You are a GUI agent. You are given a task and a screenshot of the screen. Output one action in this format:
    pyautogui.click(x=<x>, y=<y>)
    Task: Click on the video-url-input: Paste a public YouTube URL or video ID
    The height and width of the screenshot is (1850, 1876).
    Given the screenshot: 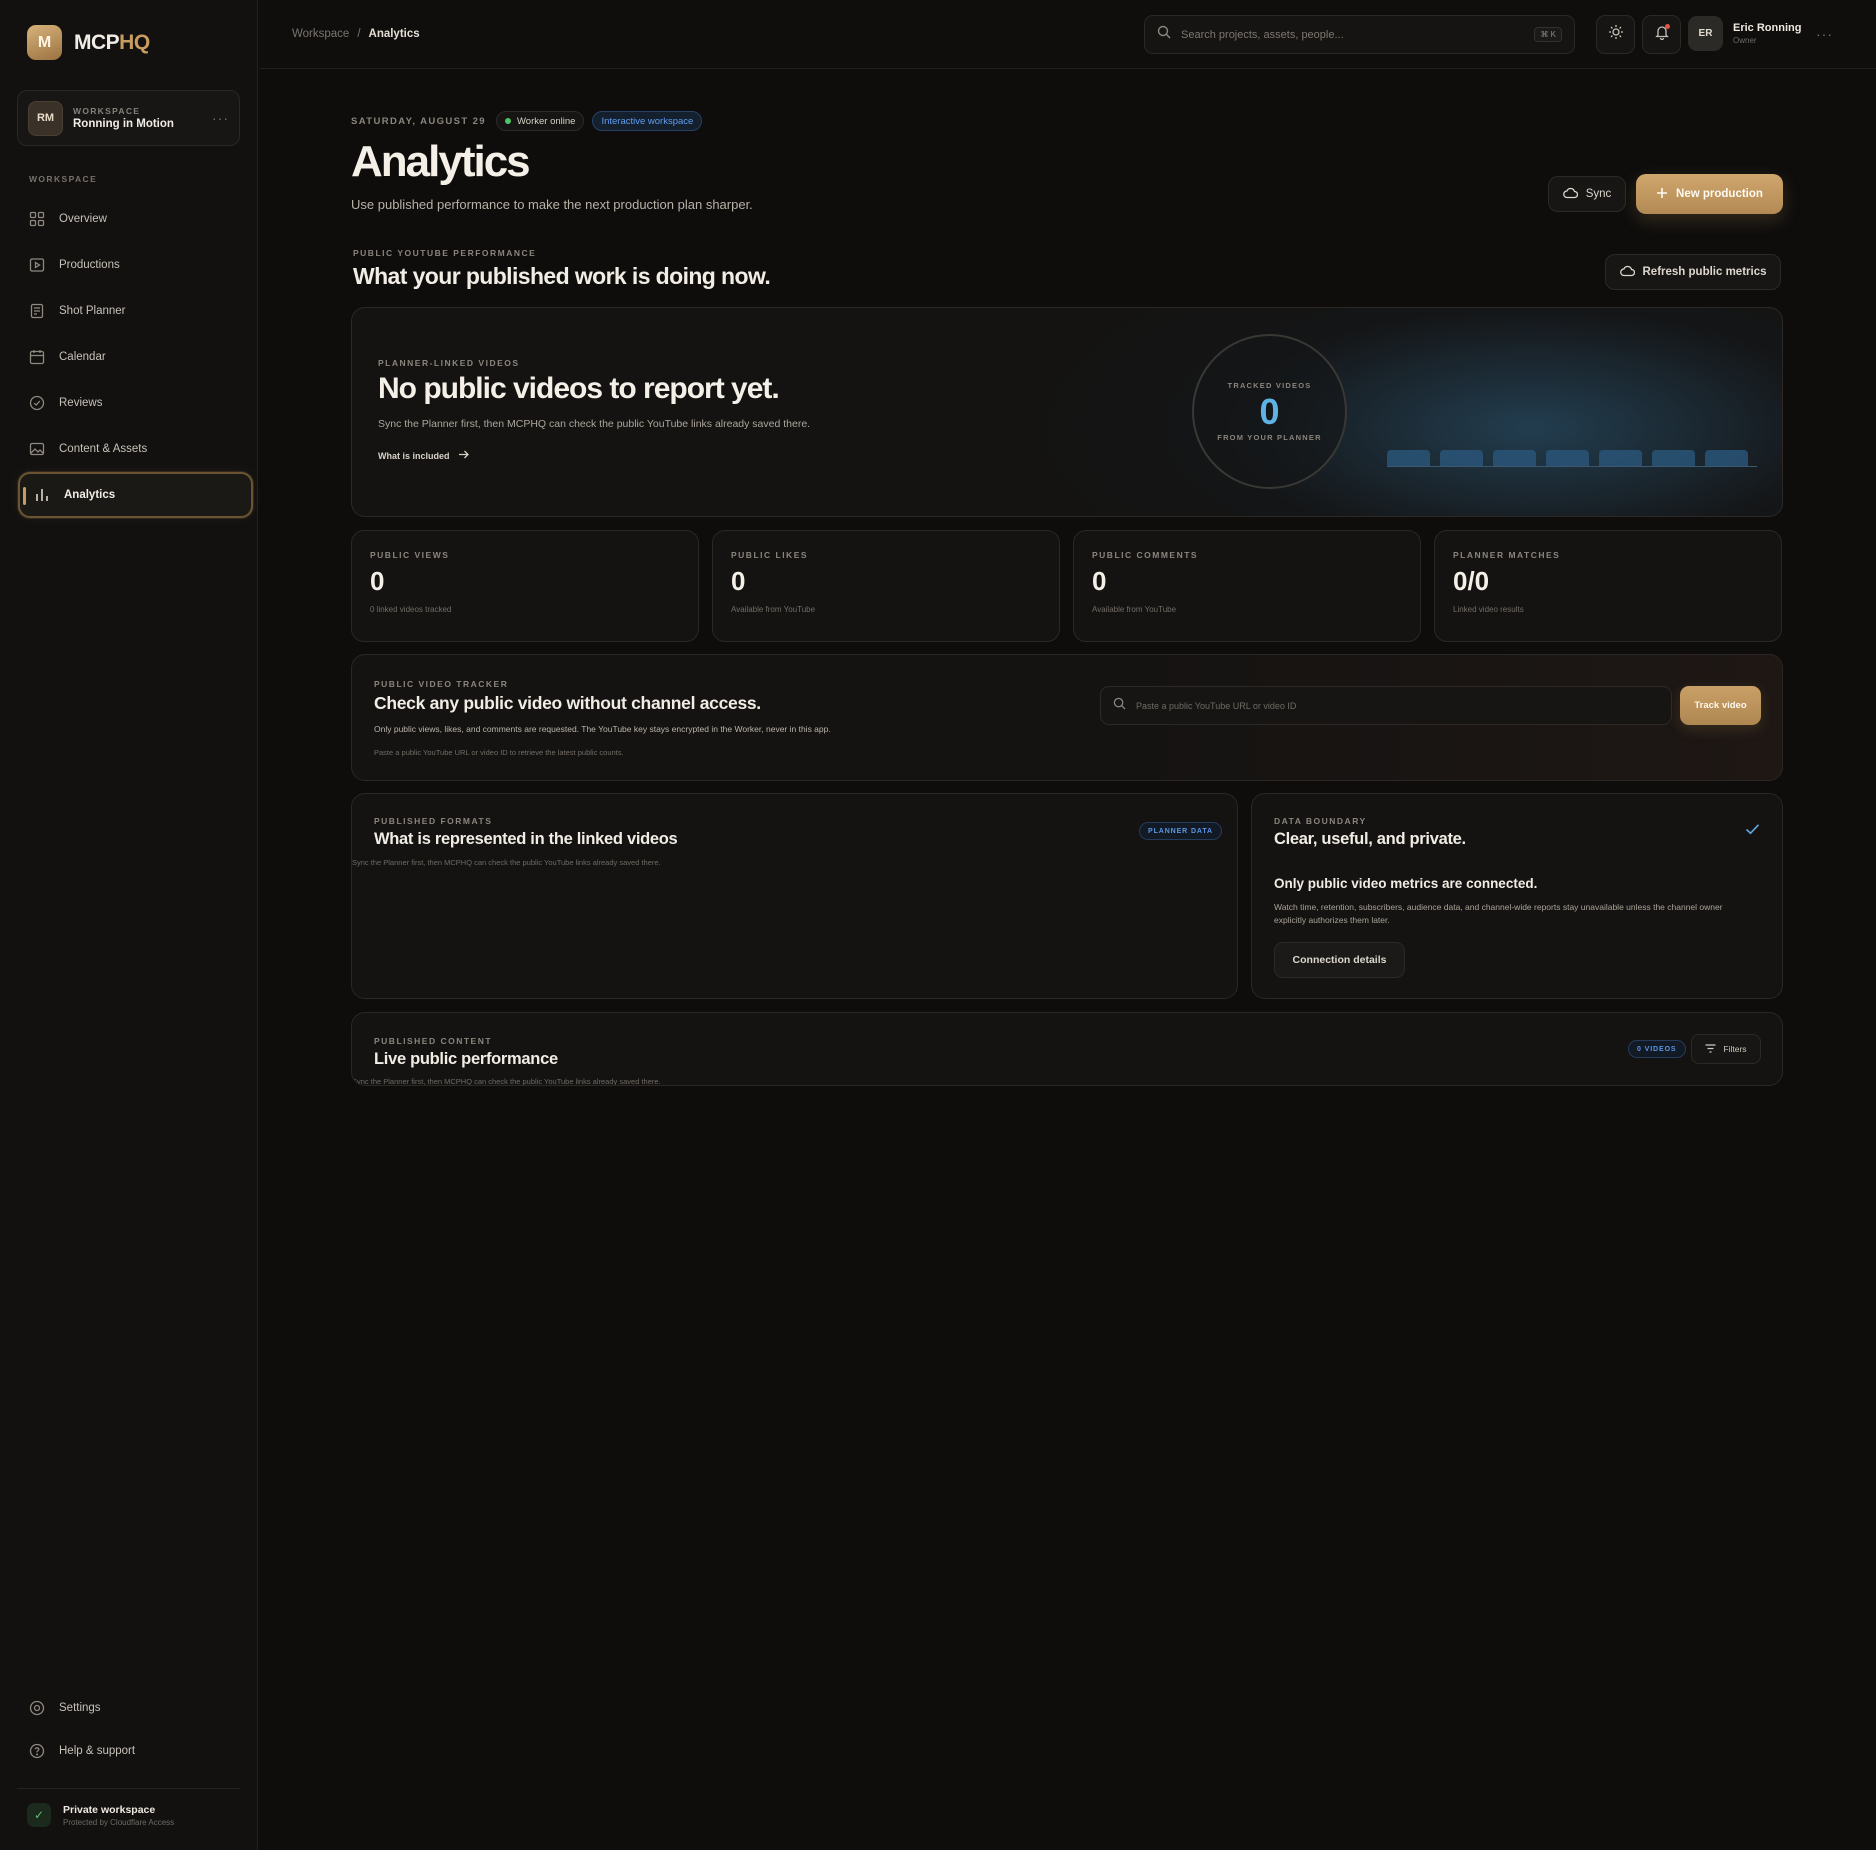 What is the action you would take?
    pyautogui.click(x=1386, y=705)
    